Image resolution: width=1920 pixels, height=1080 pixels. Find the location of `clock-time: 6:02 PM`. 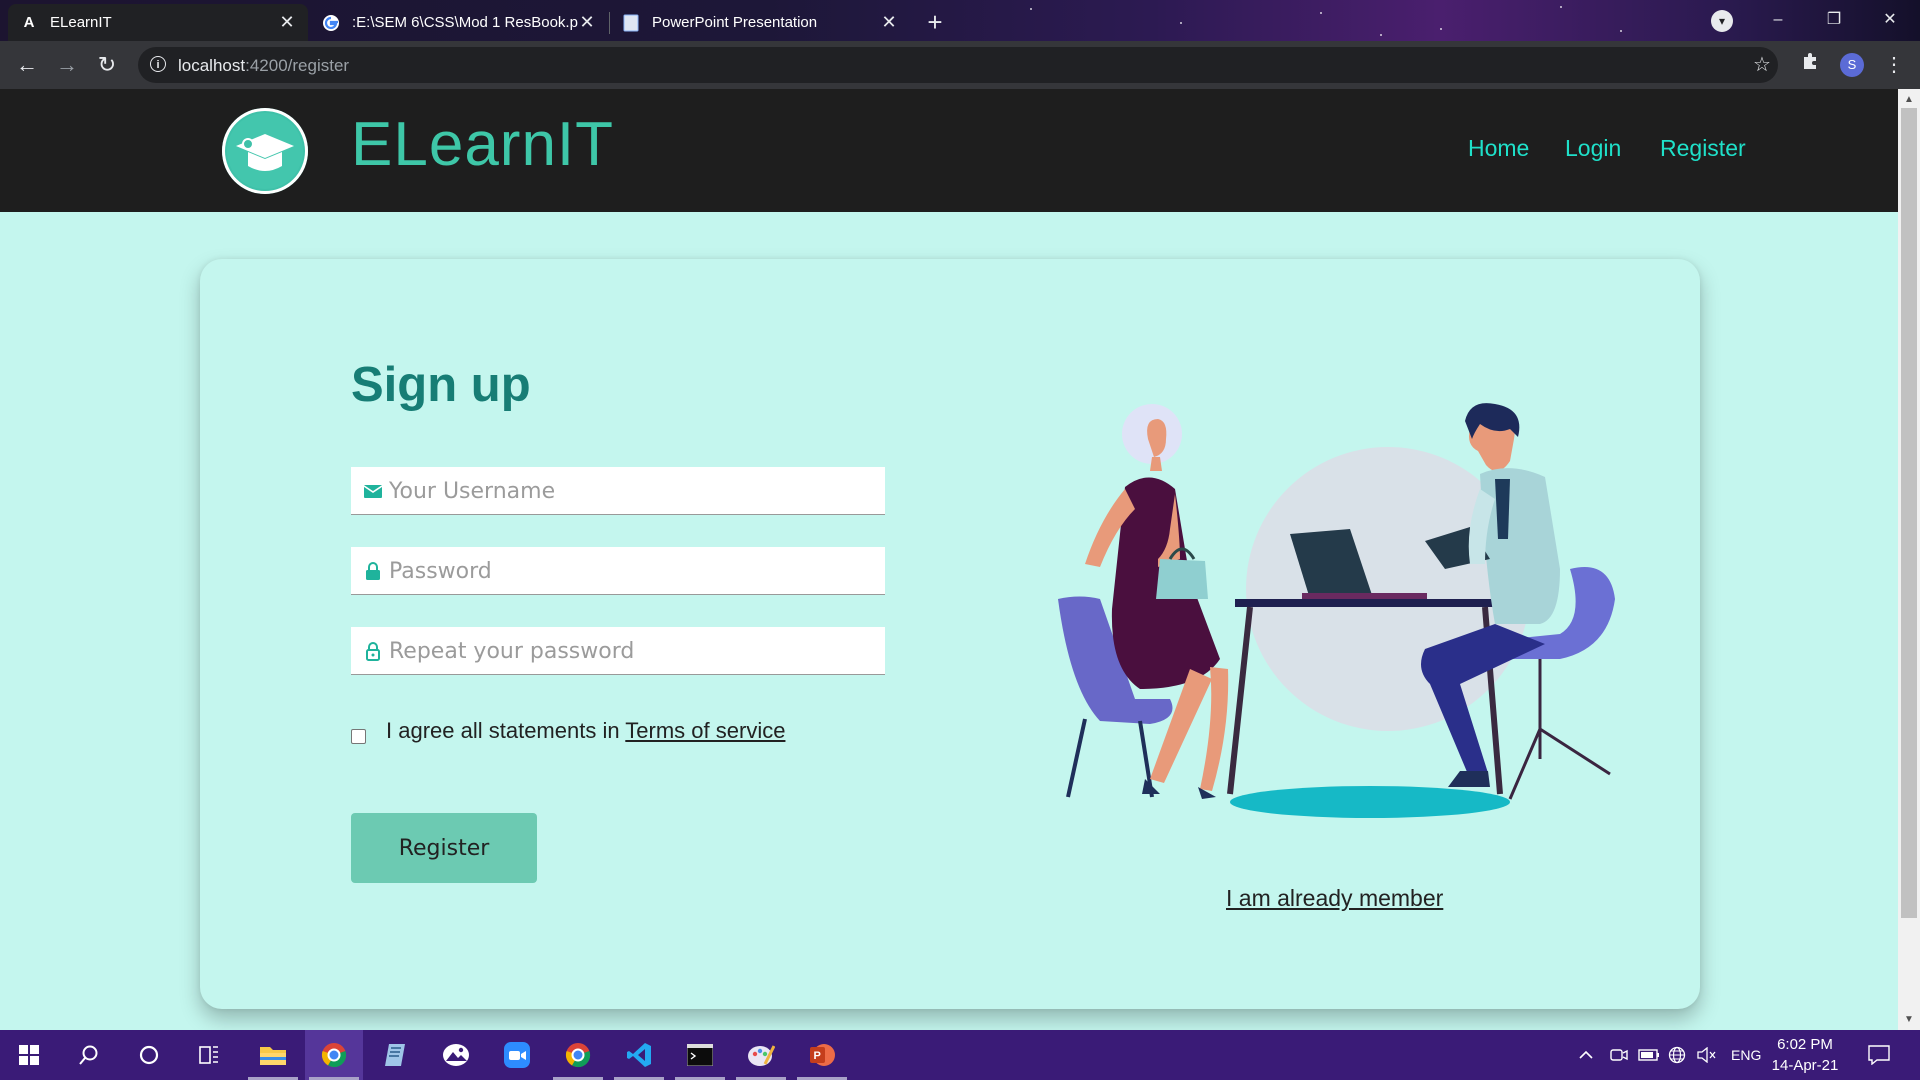

clock-time: 6:02 PM is located at coordinates (1805, 1044).